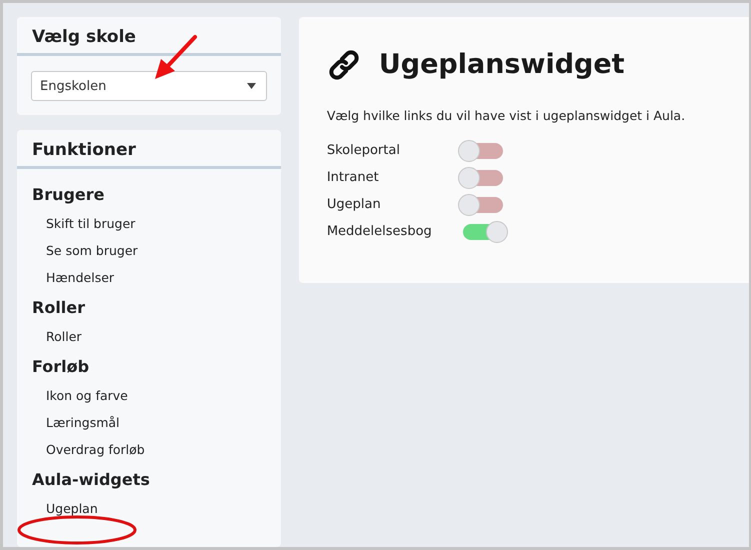 The image size is (751, 550). Describe the element at coordinates (59, 308) in the screenshot. I see `section-heading: Roller` at that location.